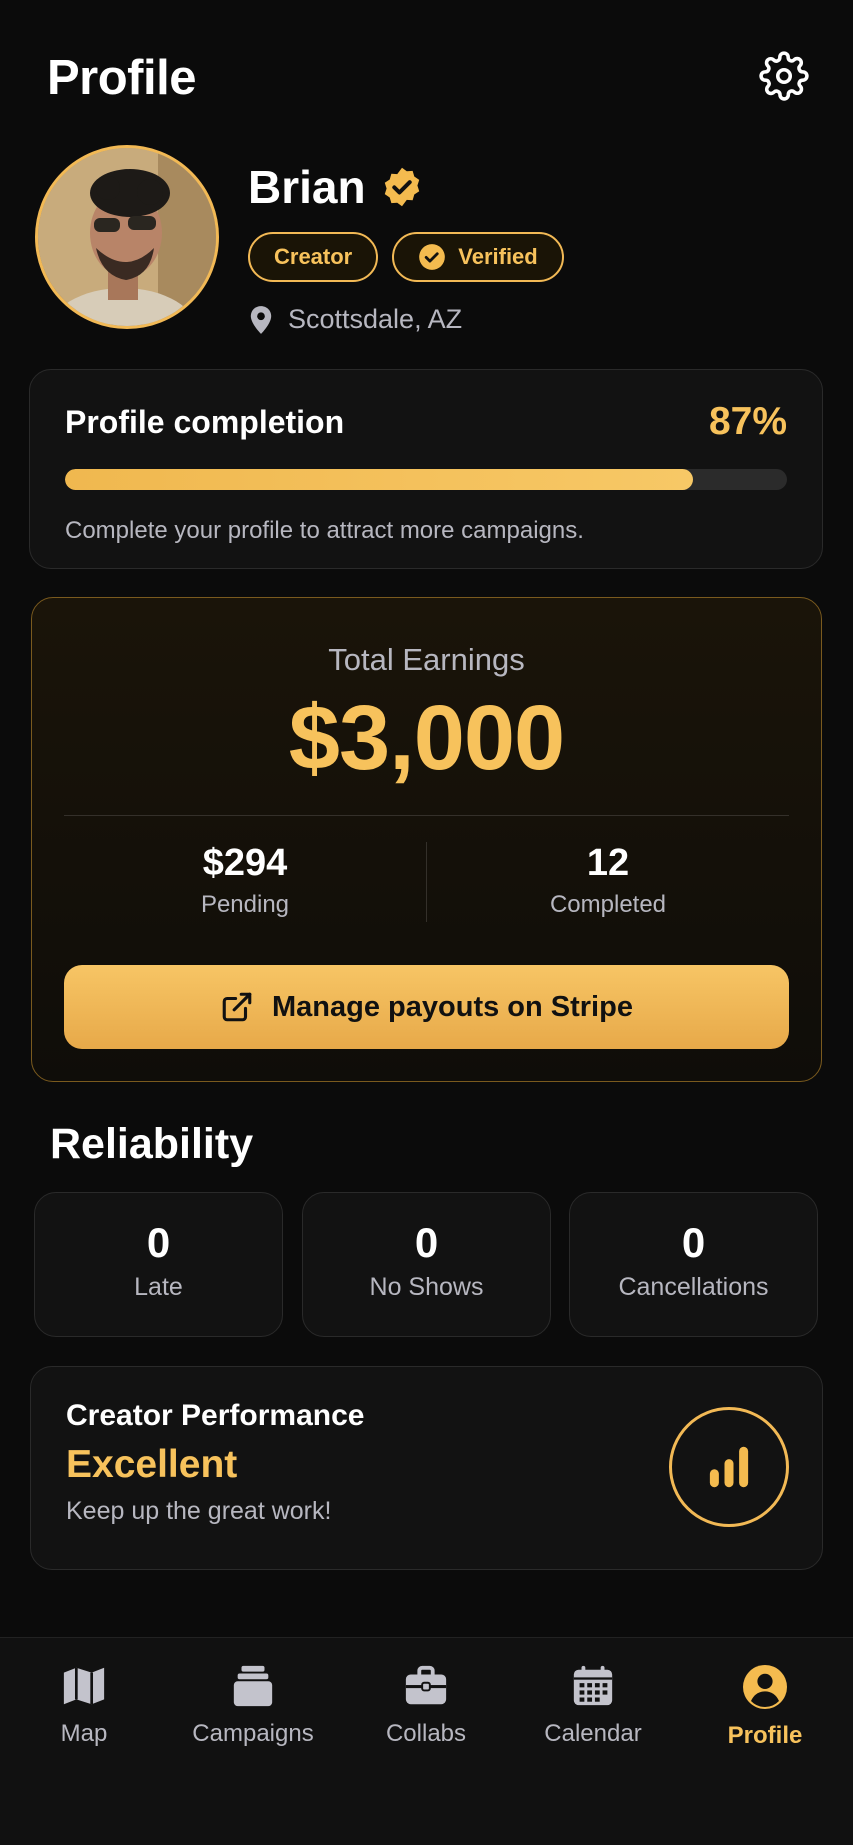 This screenshot has height=1845, width=853. I want to click on tab-campaigns-label: Campaigns, so click(253, 1733).